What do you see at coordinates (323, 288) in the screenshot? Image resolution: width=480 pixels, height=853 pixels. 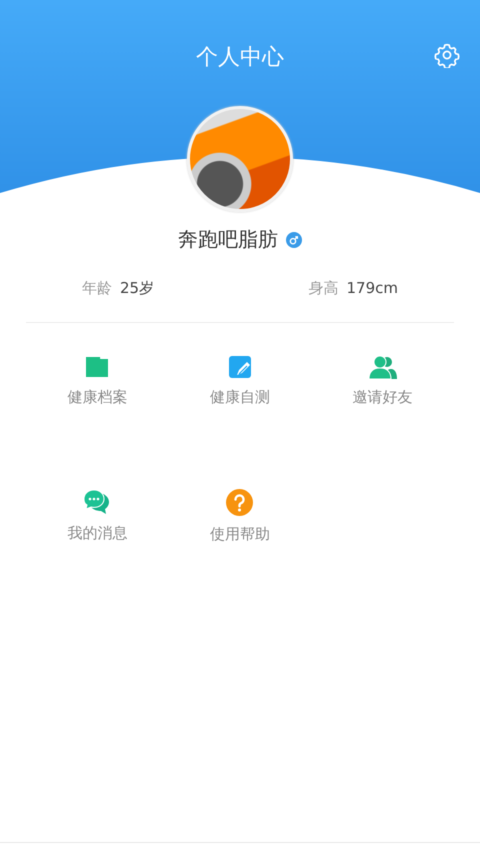 I see `stat-label: 身高` at bounding box center [323, 288].